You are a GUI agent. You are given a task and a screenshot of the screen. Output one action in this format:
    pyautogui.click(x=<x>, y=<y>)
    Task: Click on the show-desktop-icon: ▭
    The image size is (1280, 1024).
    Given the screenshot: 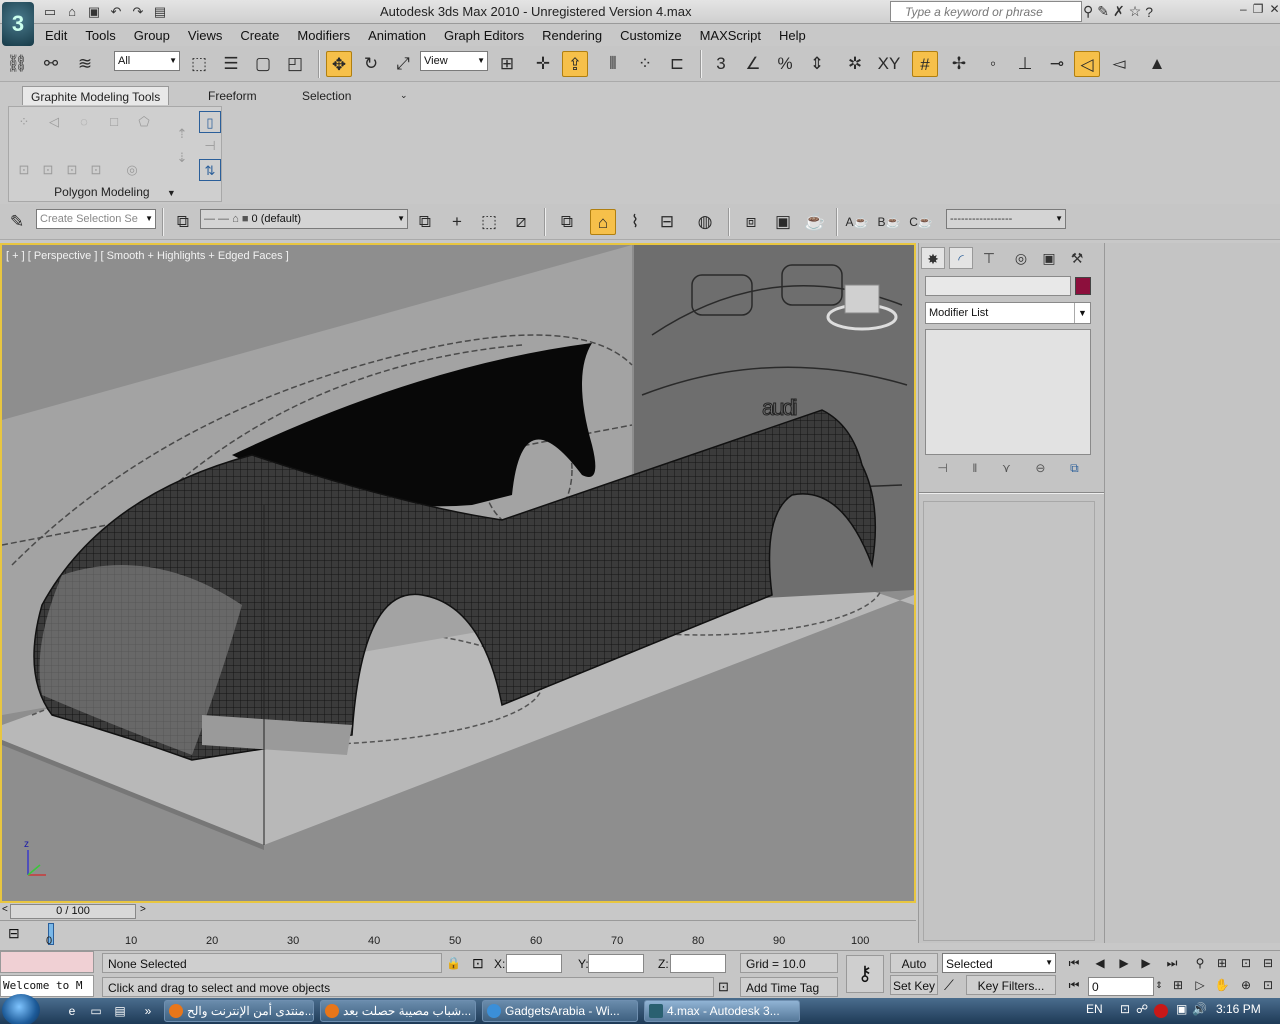 What is the action you would take?
    pyautogui.click(x=96, y=1011)
    